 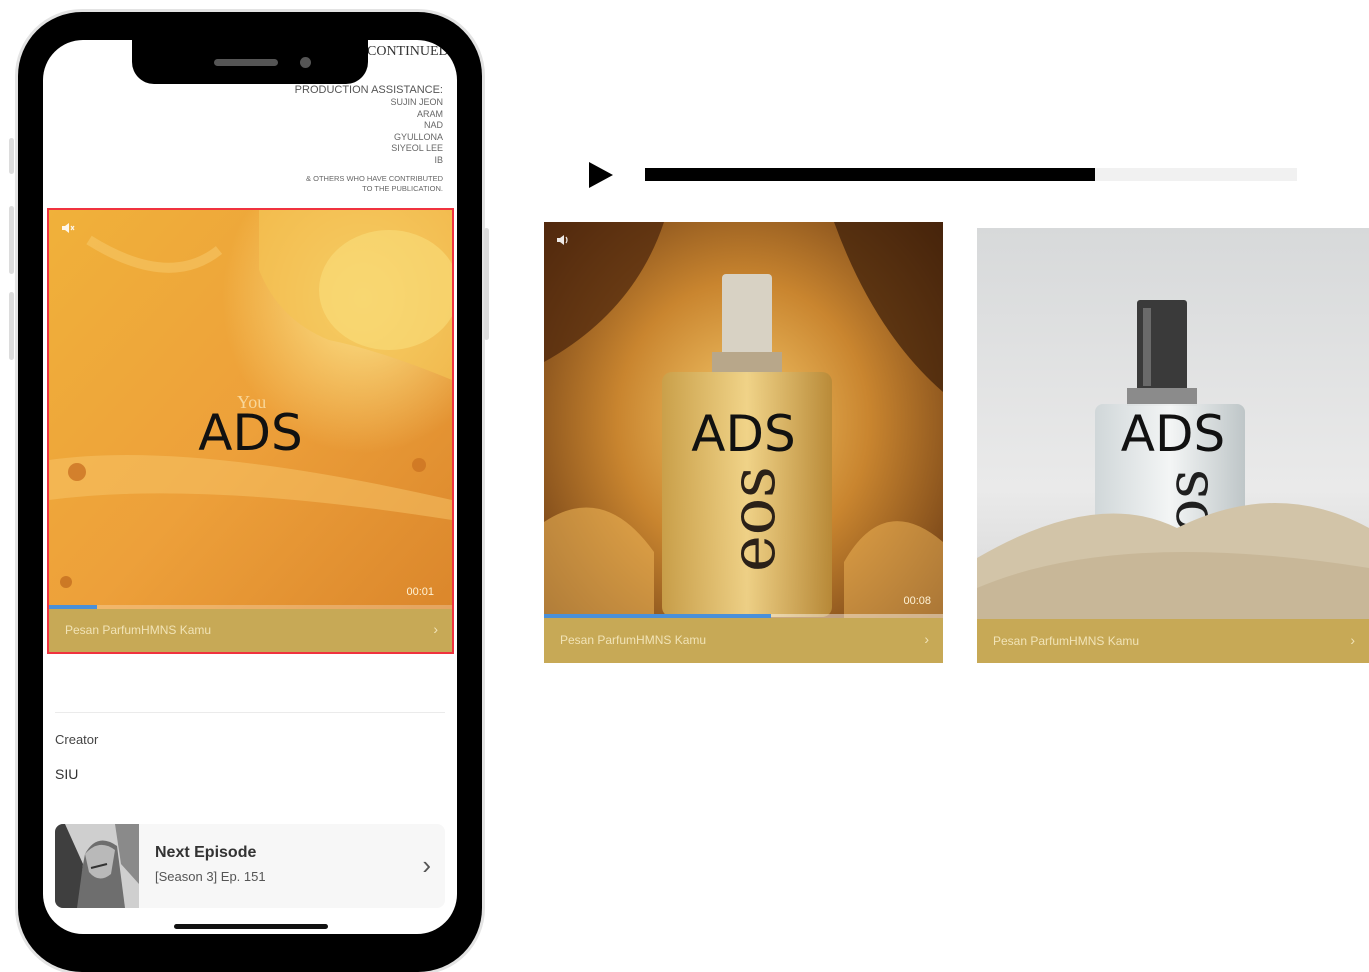 I want to click on ad-video-card-3: eos ADS Pesan ParfumHMNS Kamu ›, so click(x=1173, y=445).